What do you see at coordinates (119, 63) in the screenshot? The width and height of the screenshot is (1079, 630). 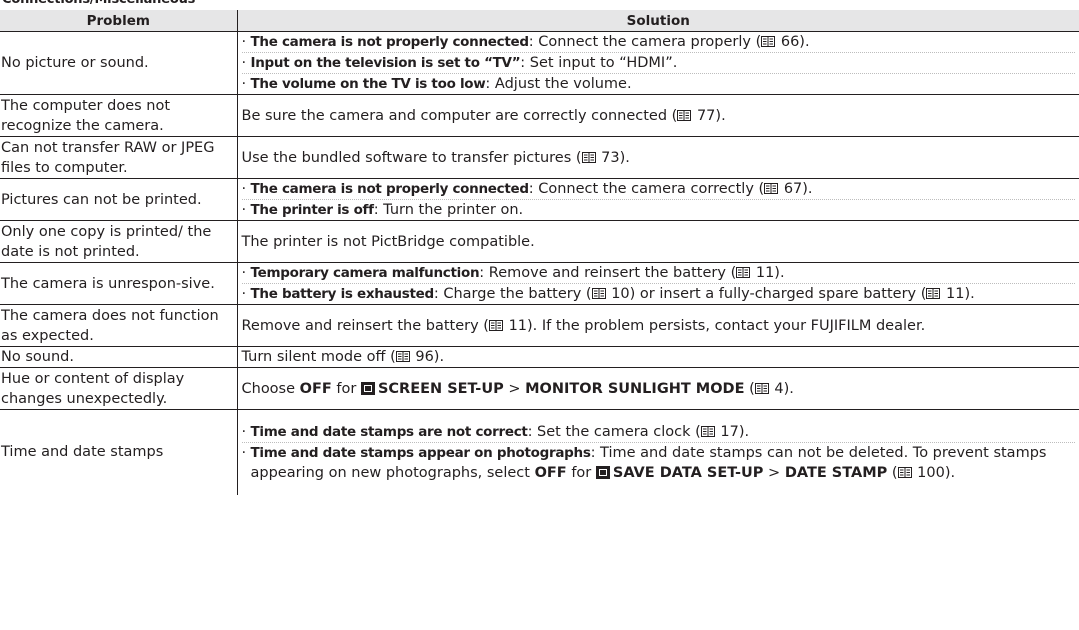 I see `problem-cell: No picture or sound.` at bounding box center [119, 63].